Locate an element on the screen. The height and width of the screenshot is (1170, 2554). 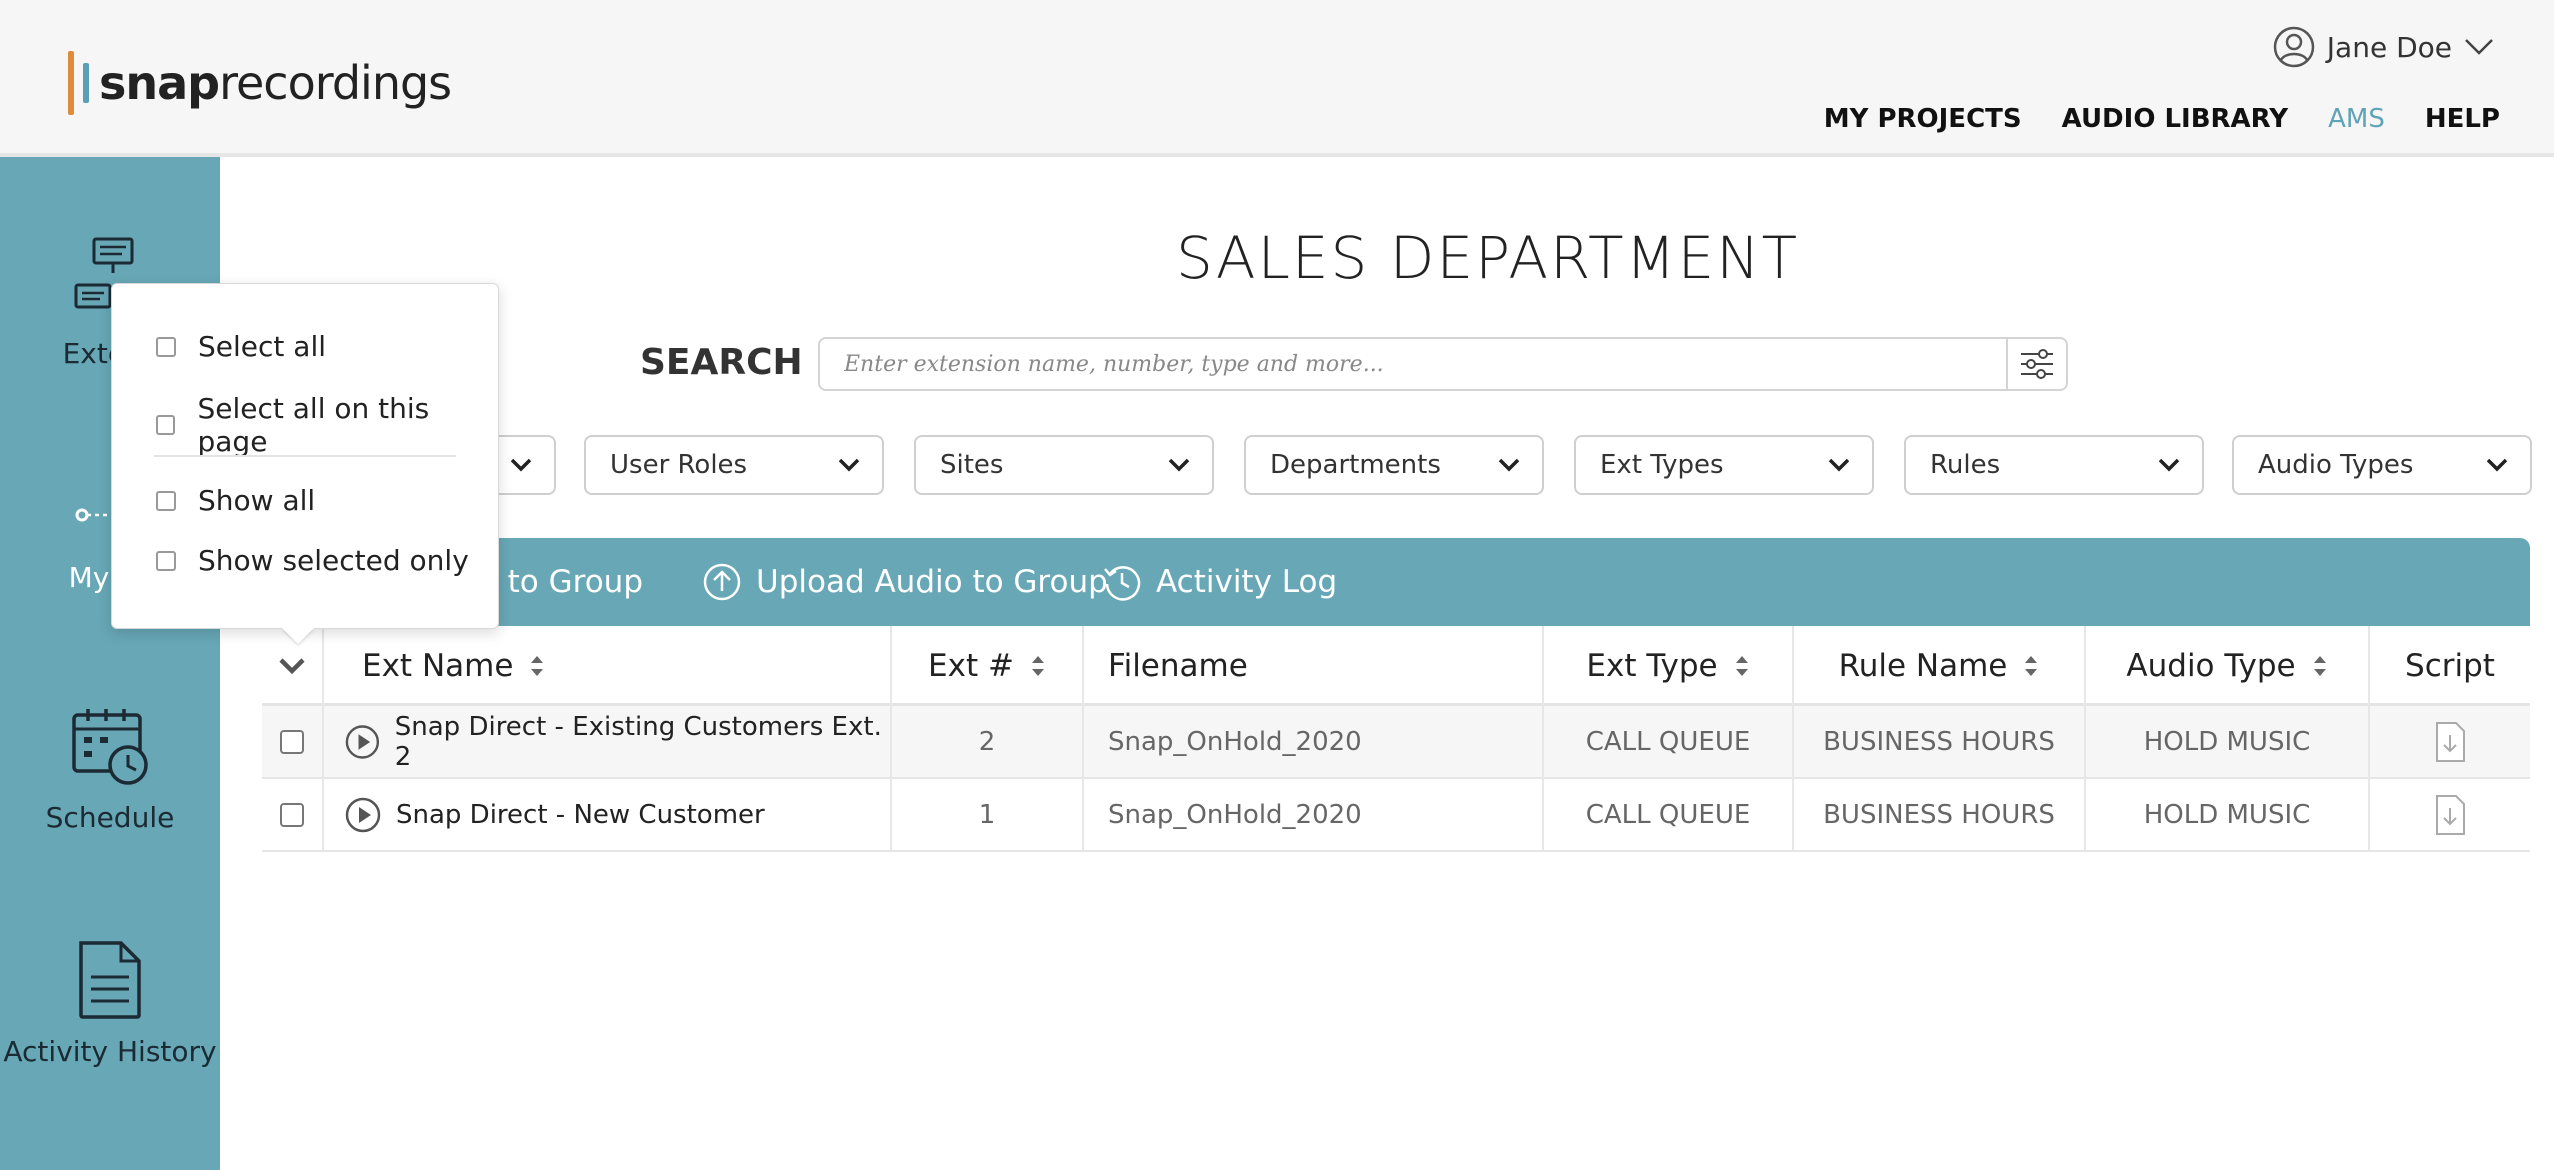
search-box is located at coordinates (1443, 364).